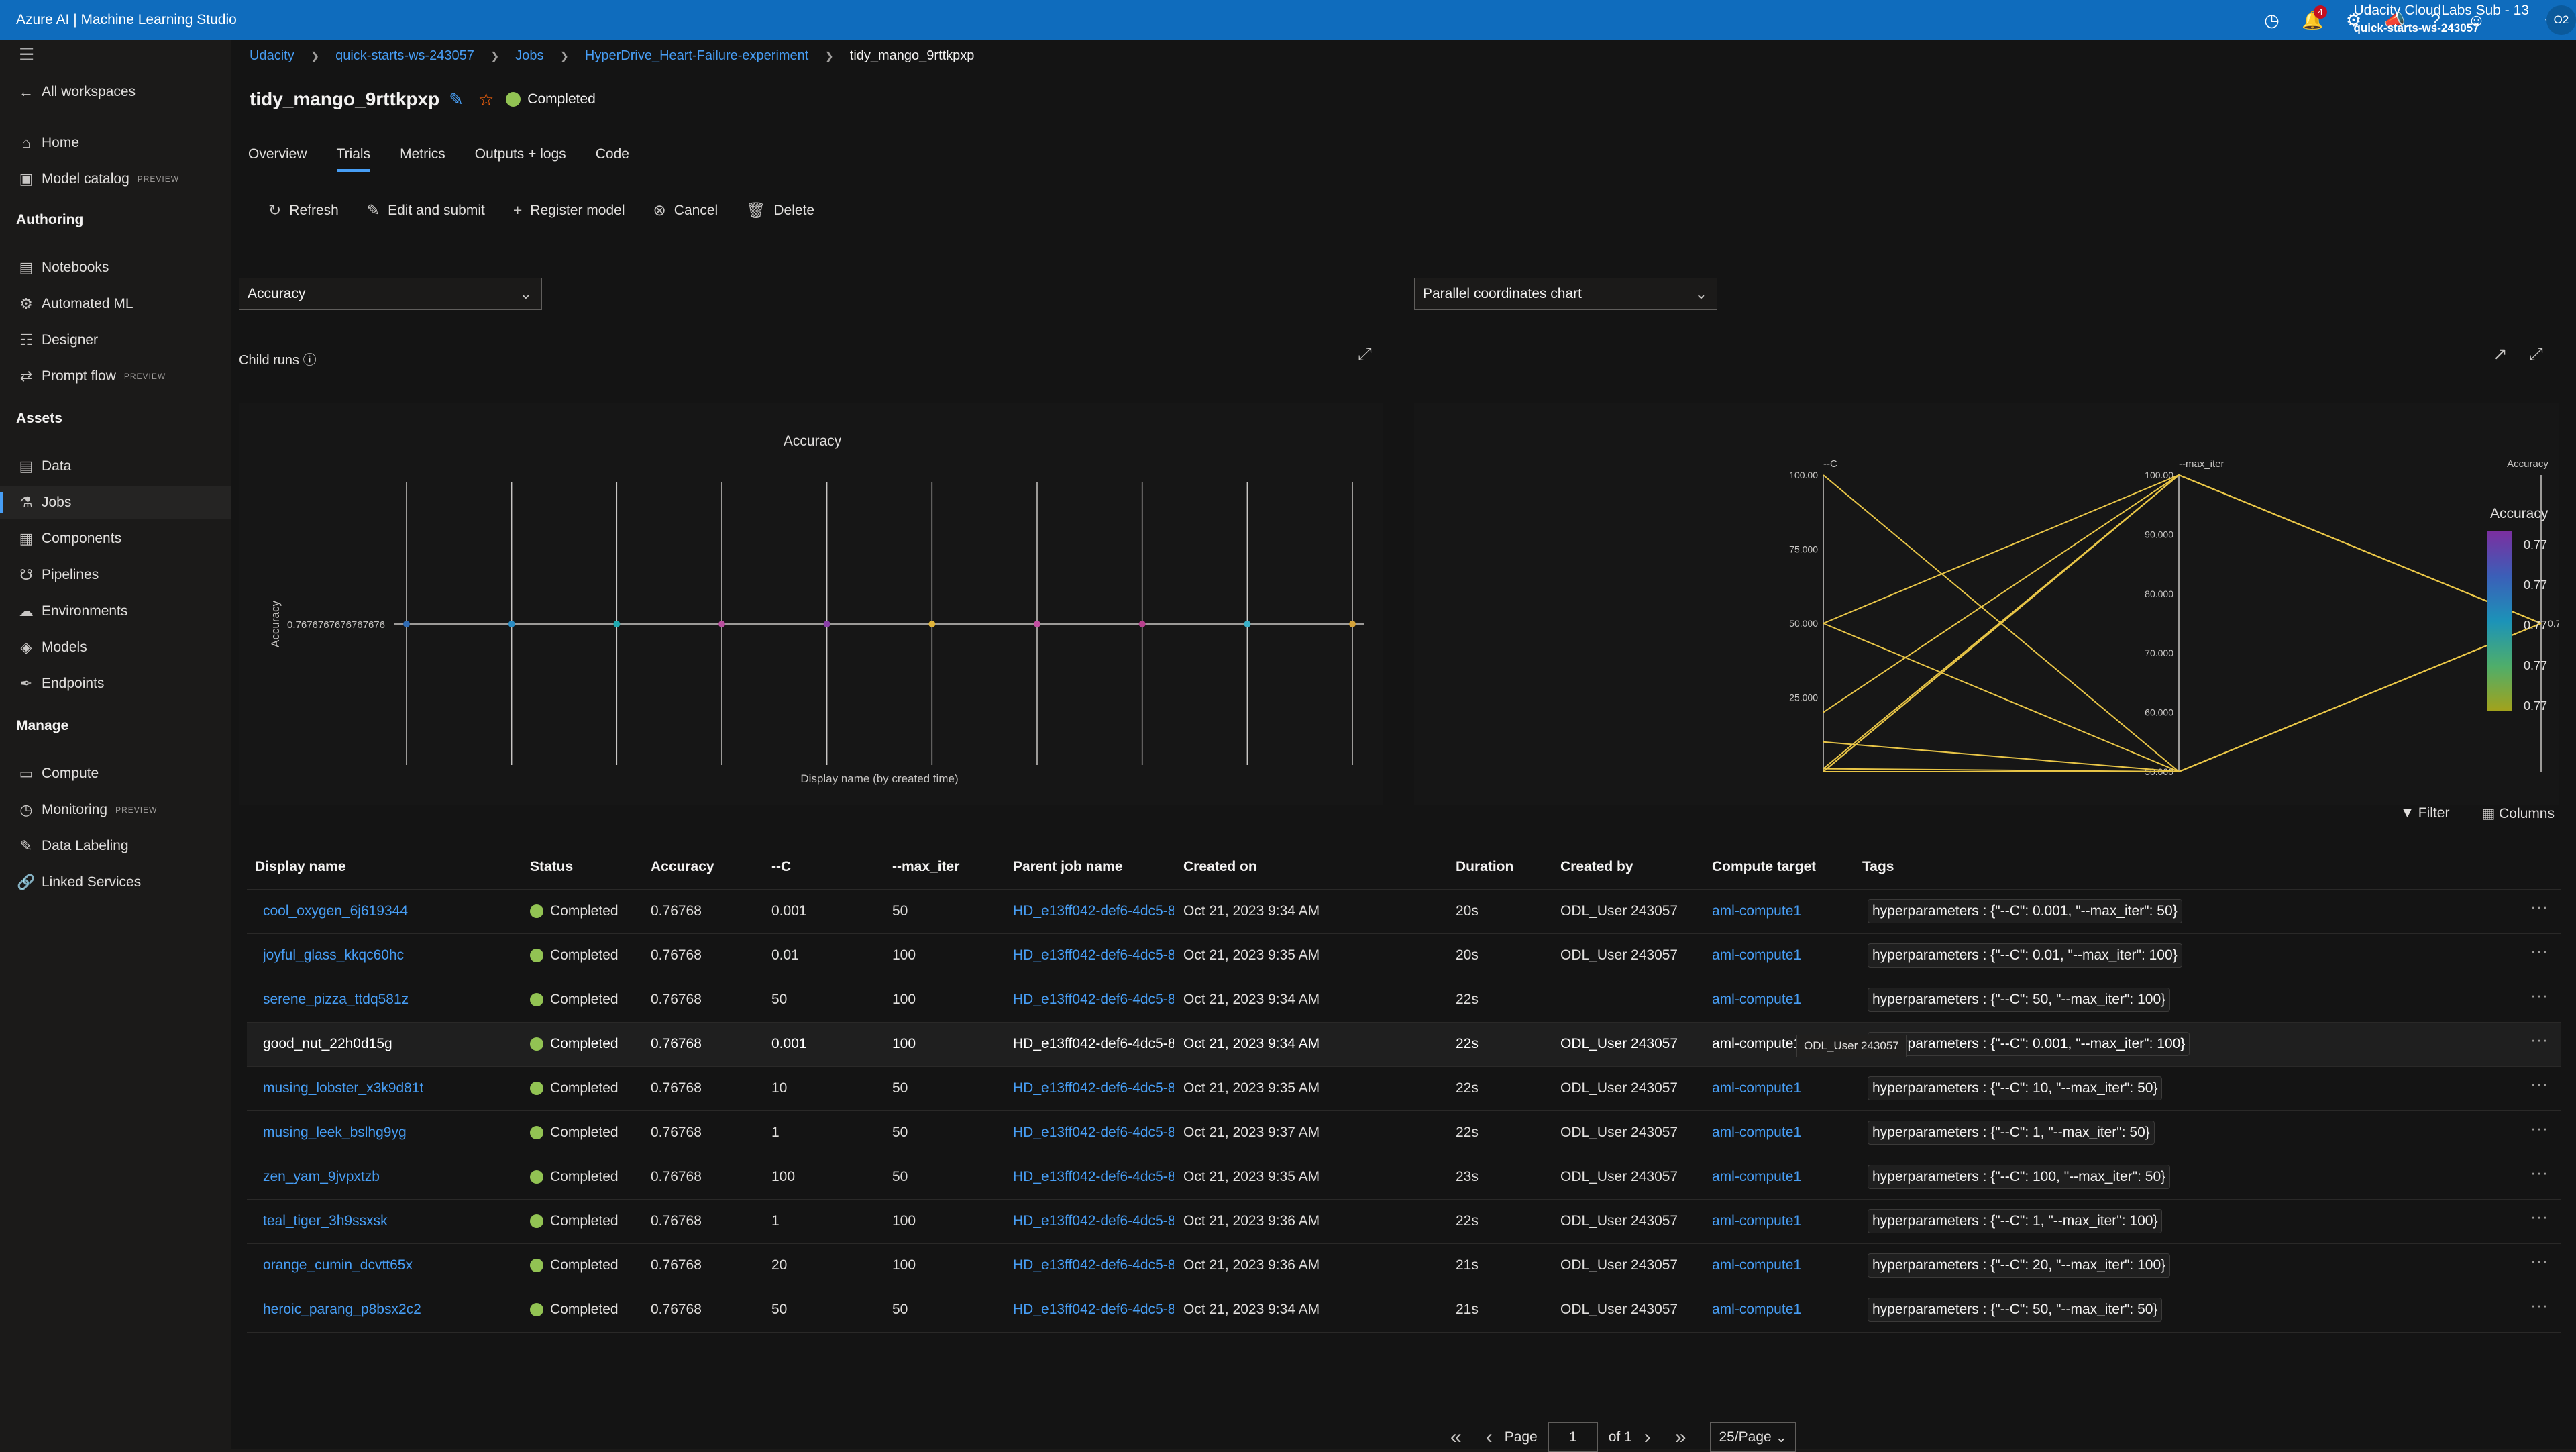 Image resolution: width=2576 pixels, height=1452 pixels. Describe the element at coordinates (115, 684) in the screenshot. I see `sidebar-item-endpoints: ✒ Endpoints` at that location.